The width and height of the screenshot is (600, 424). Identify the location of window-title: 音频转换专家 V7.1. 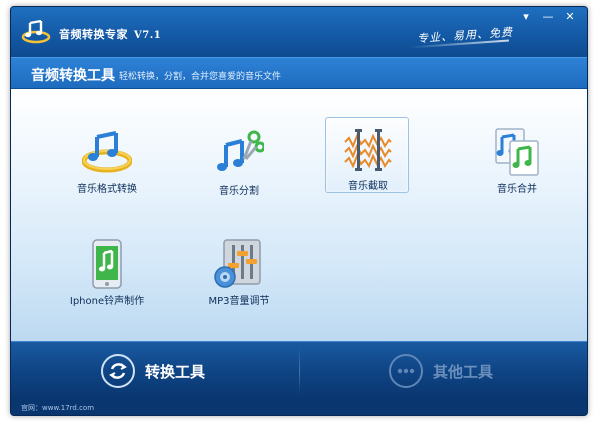
(110, 34).